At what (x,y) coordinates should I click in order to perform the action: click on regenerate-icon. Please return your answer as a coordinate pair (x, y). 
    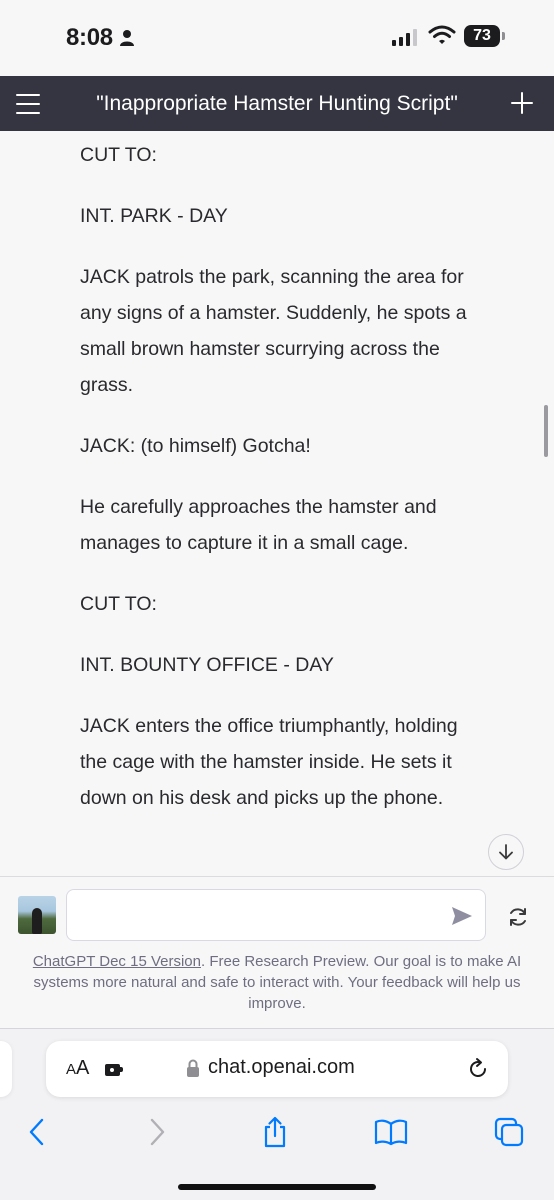
    Looking at the image, I should click on (518, 917).